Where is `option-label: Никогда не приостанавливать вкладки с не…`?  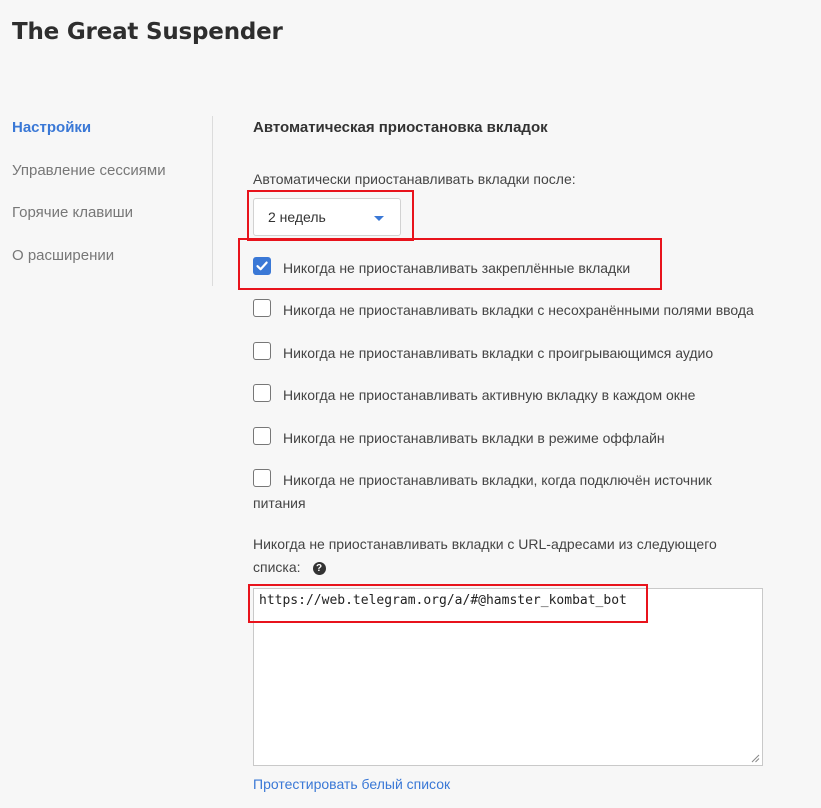 option-label: Никогда не приостанавливать вкладки с не… is located at coordinates (518, 310).